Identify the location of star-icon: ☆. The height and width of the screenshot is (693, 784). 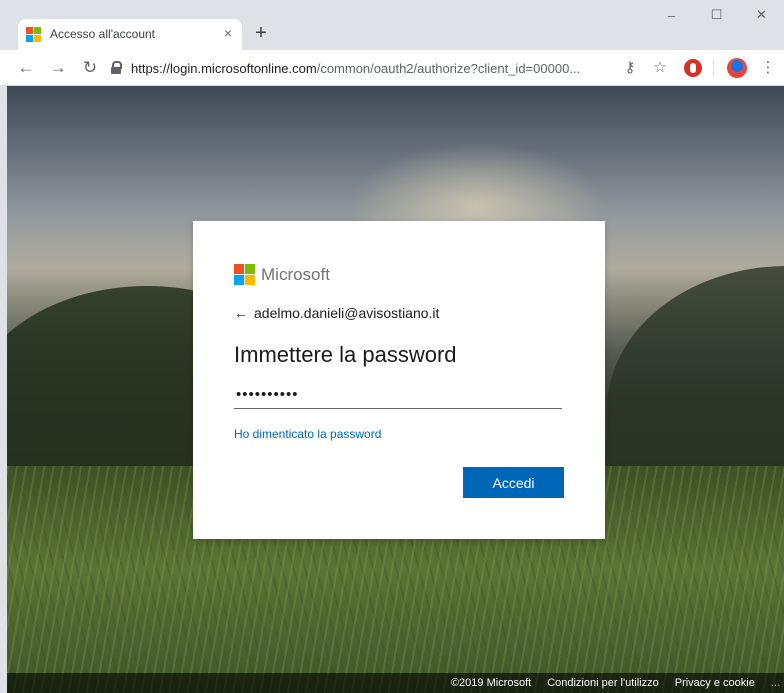
(660, 68).